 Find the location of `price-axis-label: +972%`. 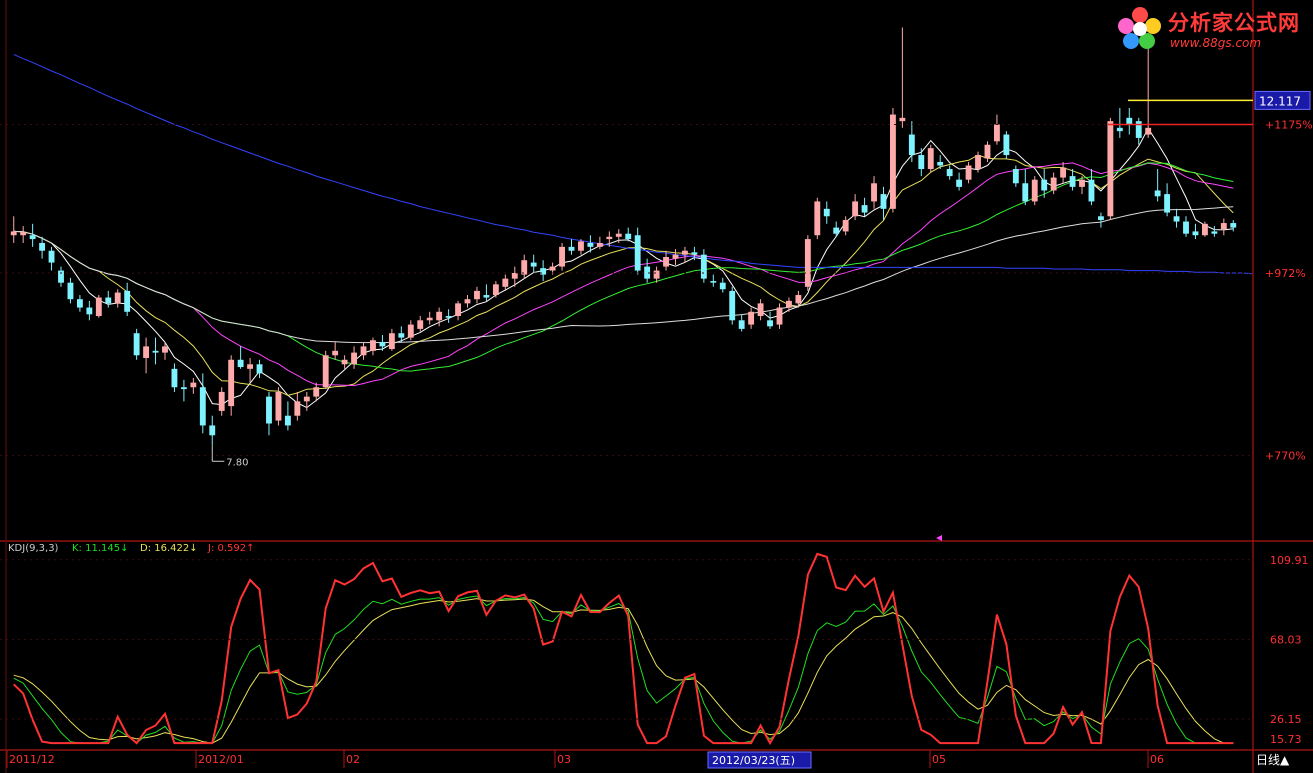

price-axis-label: +972% is located at coordinates (1285, 273).